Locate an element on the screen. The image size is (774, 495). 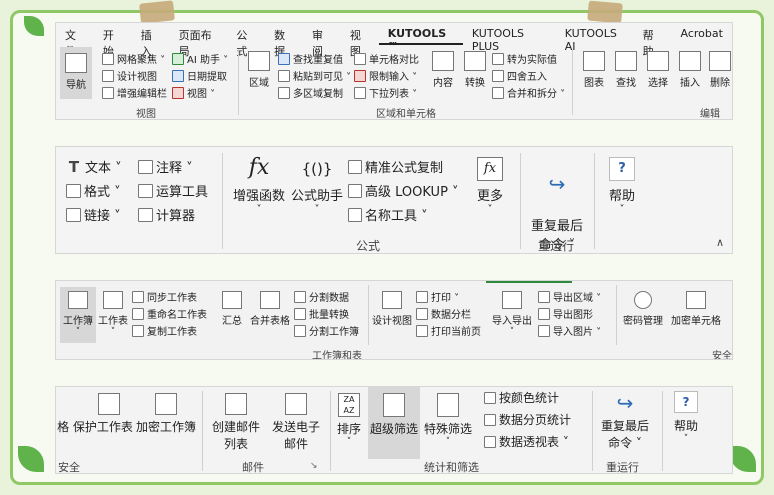
group-separator is located at coordinates (592, 431).